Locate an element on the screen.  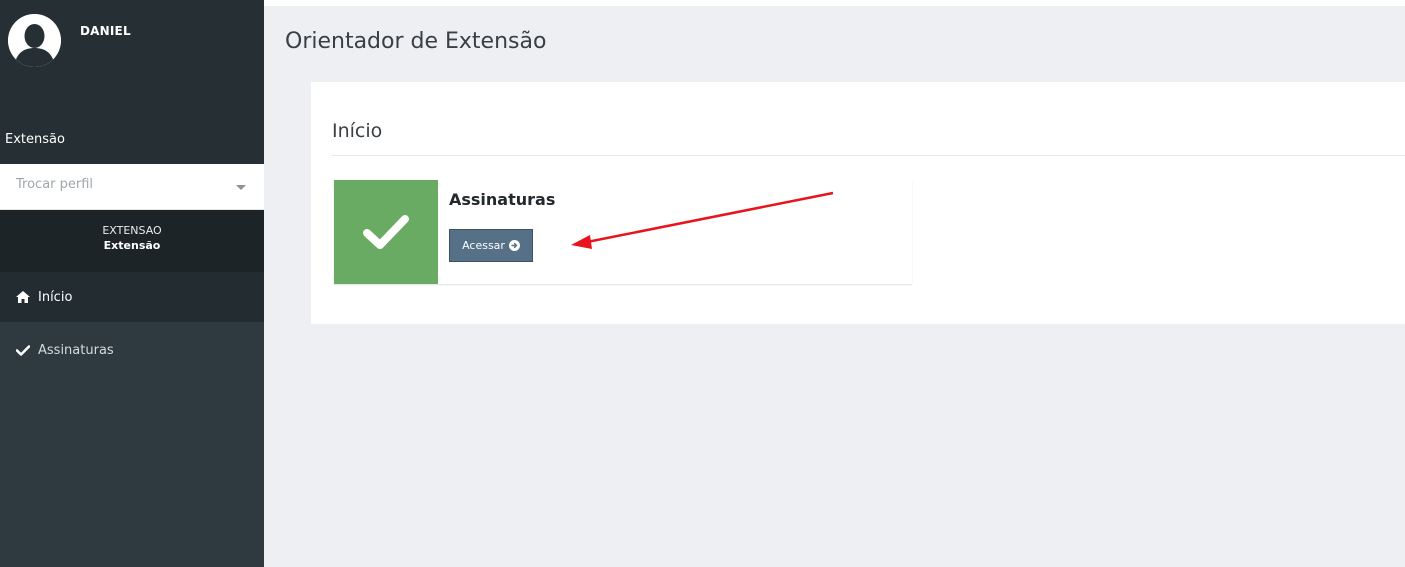
profile-name: Extensão is located at coordinates (132, 245).